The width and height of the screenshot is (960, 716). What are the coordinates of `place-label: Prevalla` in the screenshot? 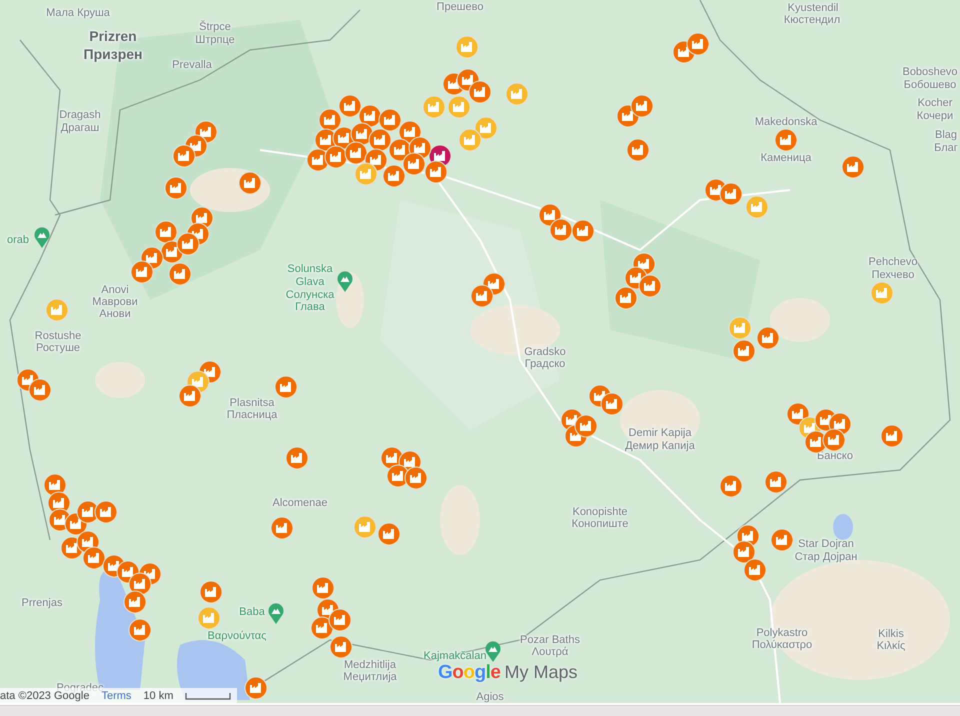 It's located at (192, 65).